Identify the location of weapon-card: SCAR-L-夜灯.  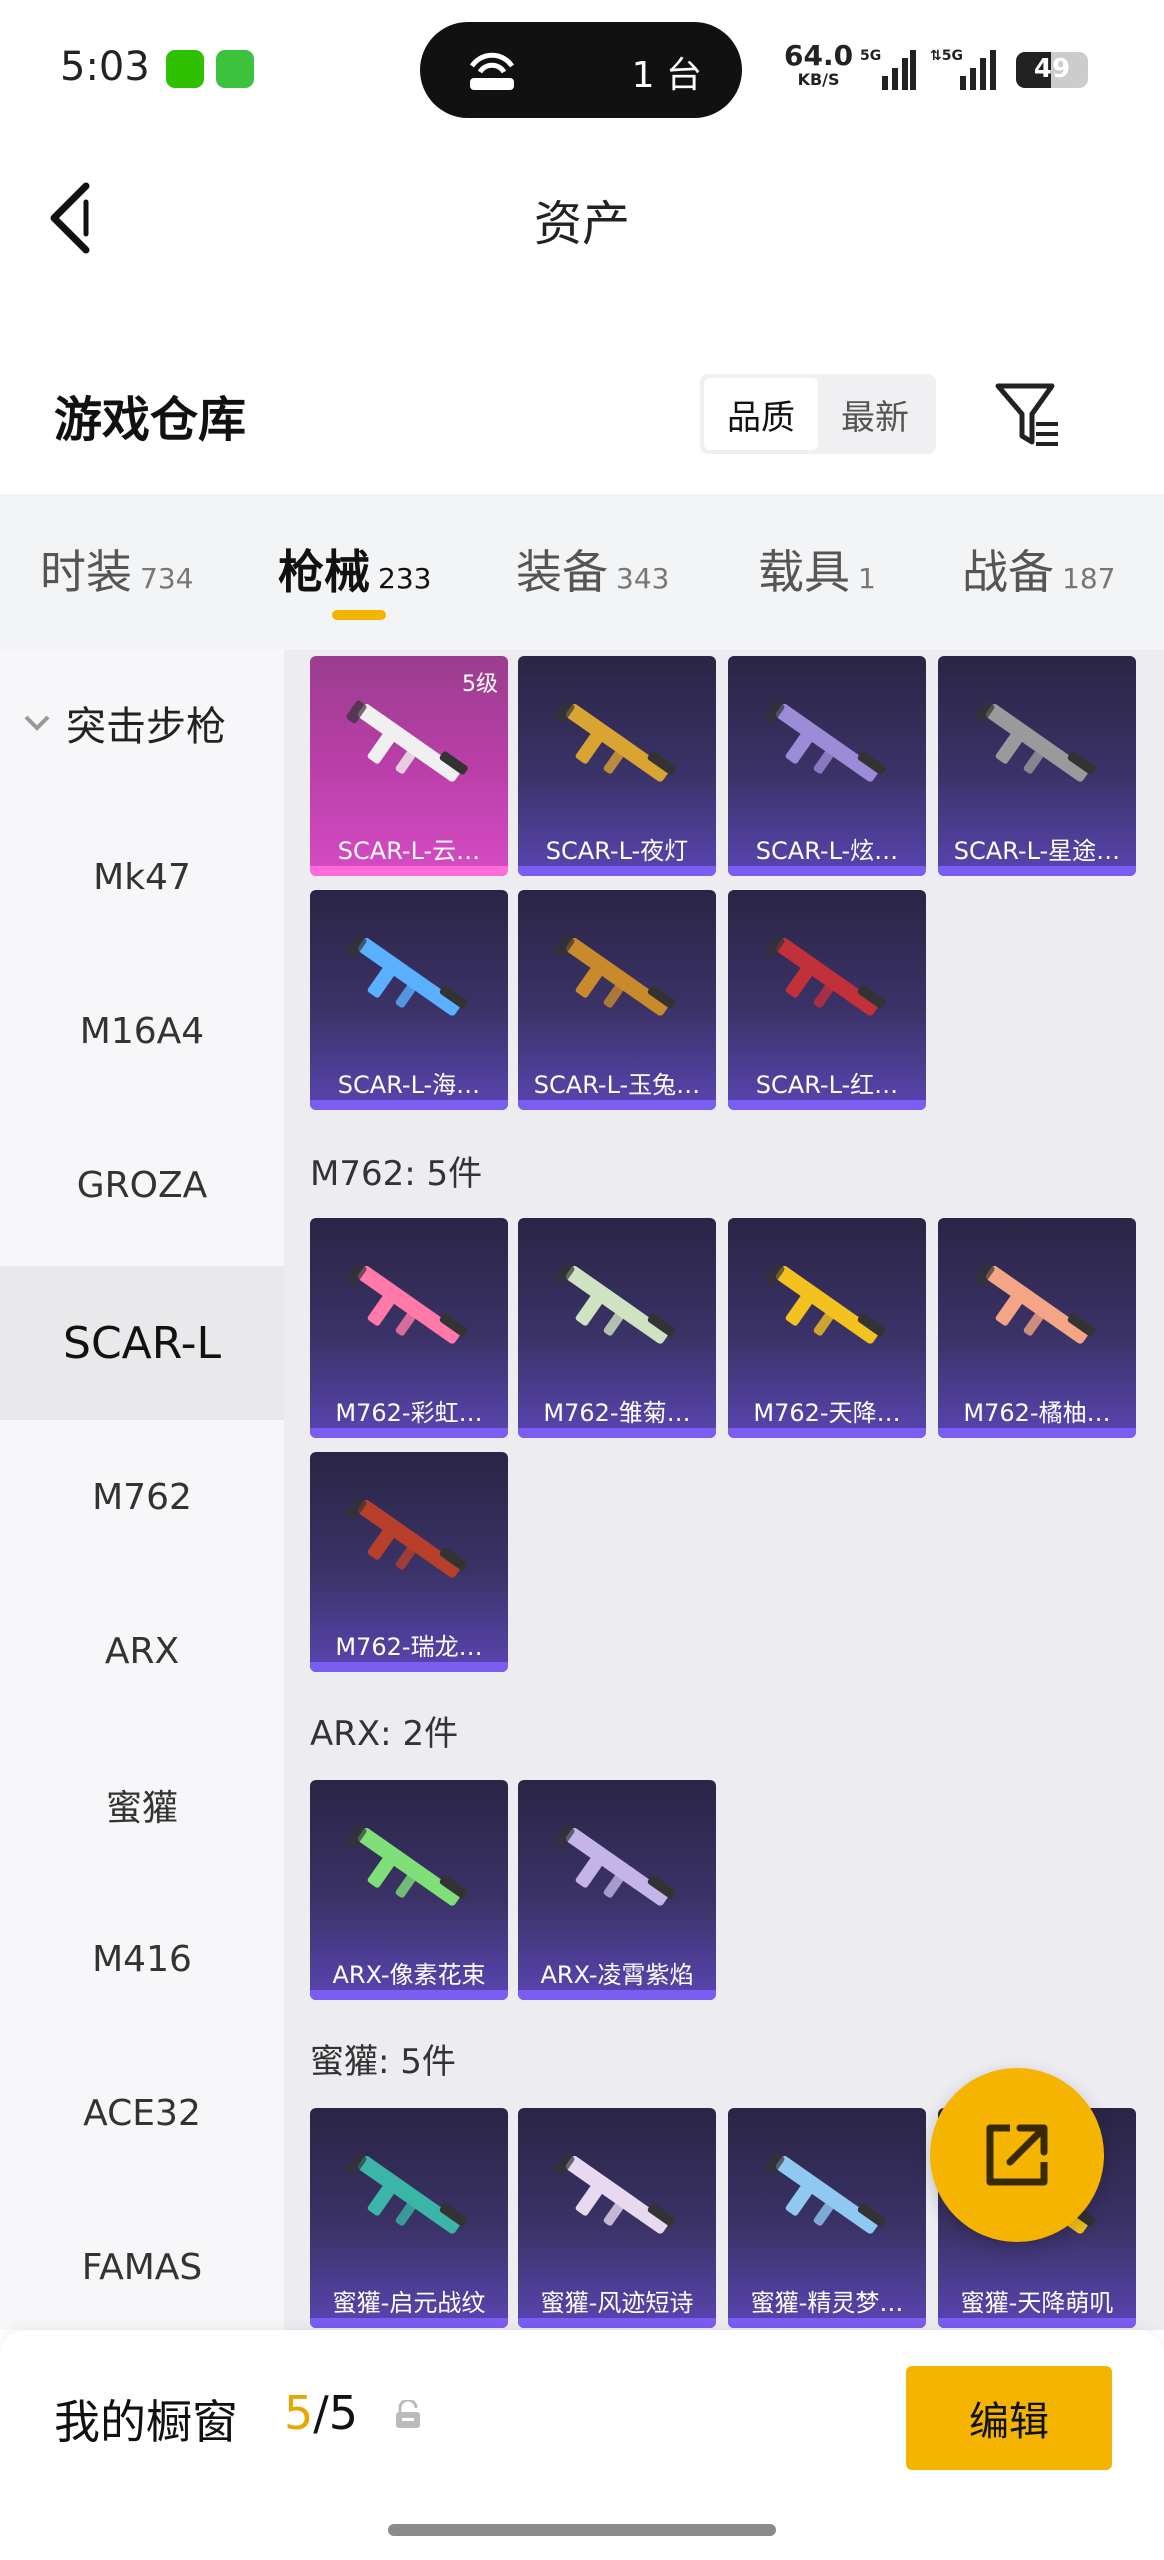
(617, 766).